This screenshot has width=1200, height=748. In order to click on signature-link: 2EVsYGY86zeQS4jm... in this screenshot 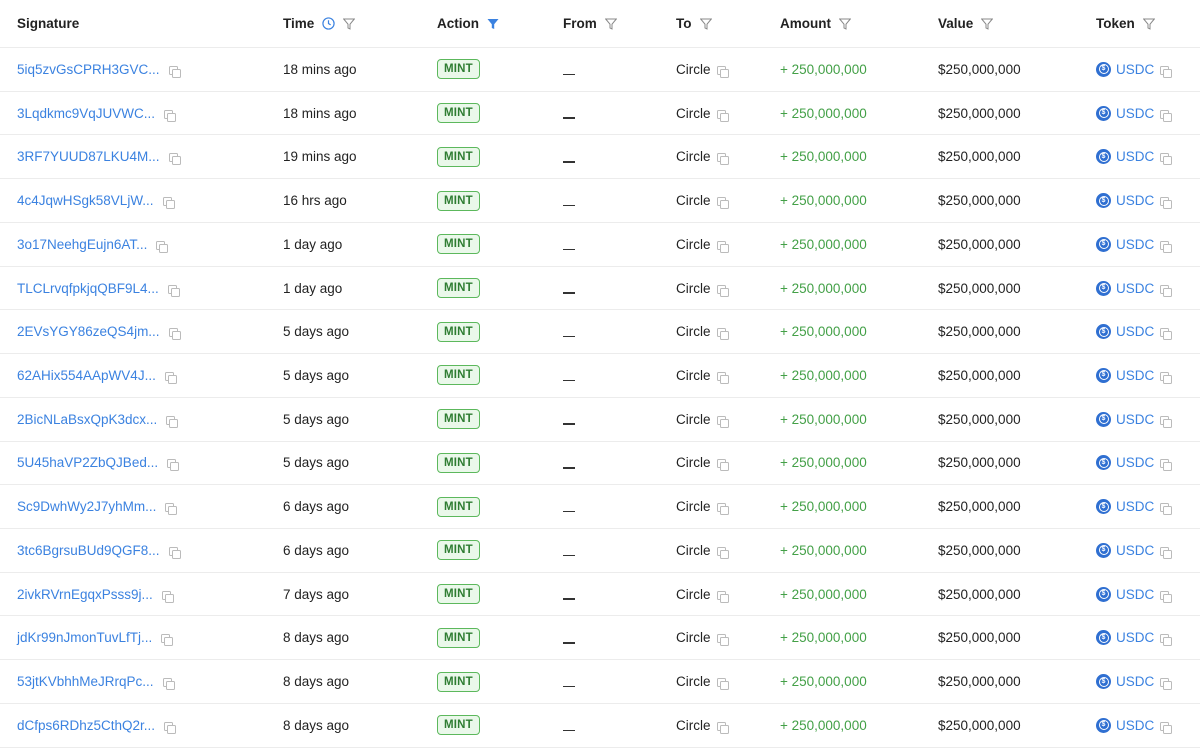, I will do `click(88, 331)`.